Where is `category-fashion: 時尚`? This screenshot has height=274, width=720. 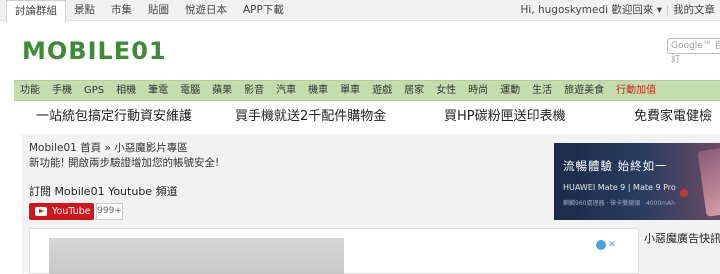
category-fashion: 時尚 is located at coordinates (478, 91).